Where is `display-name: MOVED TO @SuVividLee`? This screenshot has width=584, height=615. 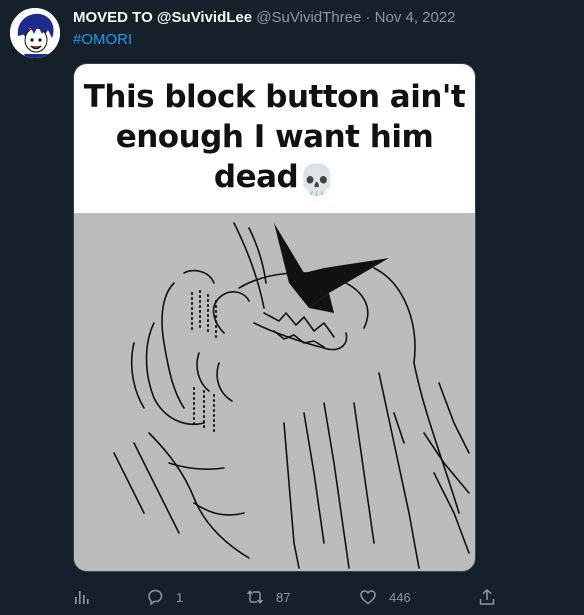 display-name: MOVED TO @SuVividLee is located at coordinates (162, 17).